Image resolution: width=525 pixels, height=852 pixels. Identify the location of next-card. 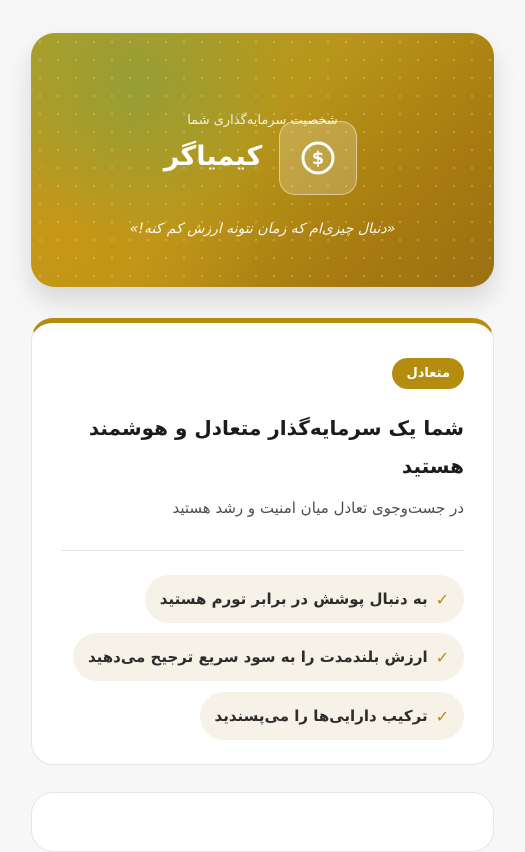
(262, 822).